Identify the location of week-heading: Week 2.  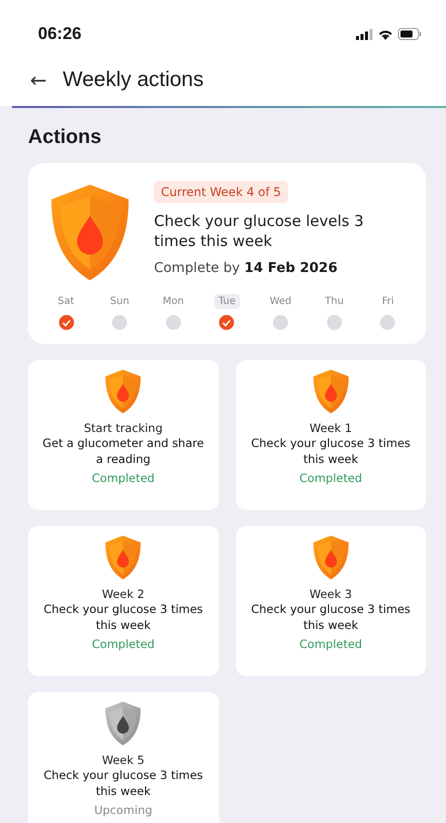
(123, 594).